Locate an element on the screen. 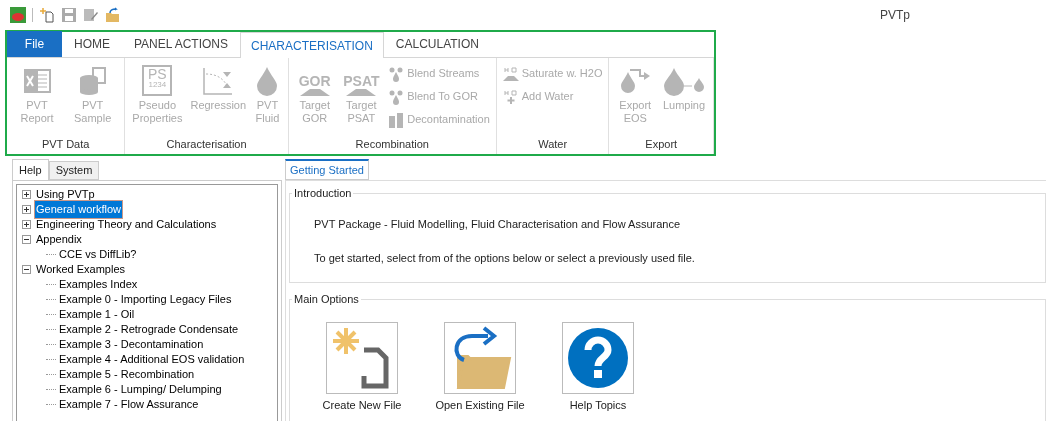  section-title: Main Options is located at coordinates (326, 299).